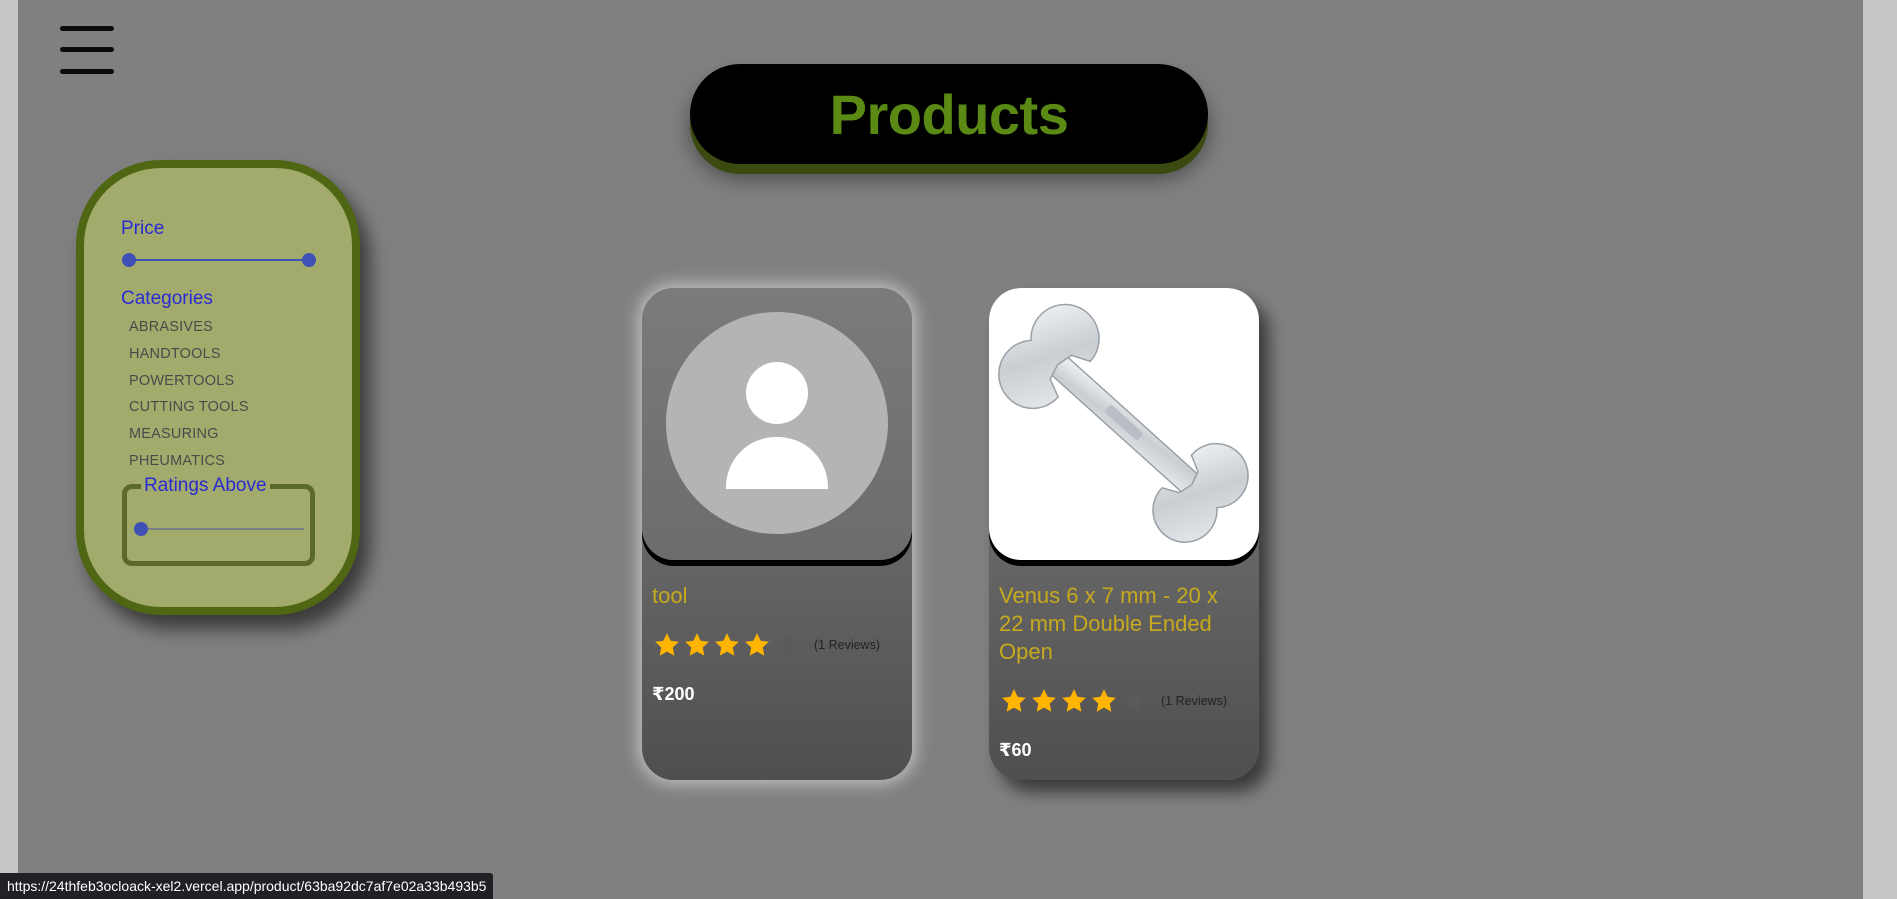 The height and width of the screenshot is (899, 1897). Describe the element at coordinates (222, 529) in the screenshot. I see `ratings-slider-rail` at that location.